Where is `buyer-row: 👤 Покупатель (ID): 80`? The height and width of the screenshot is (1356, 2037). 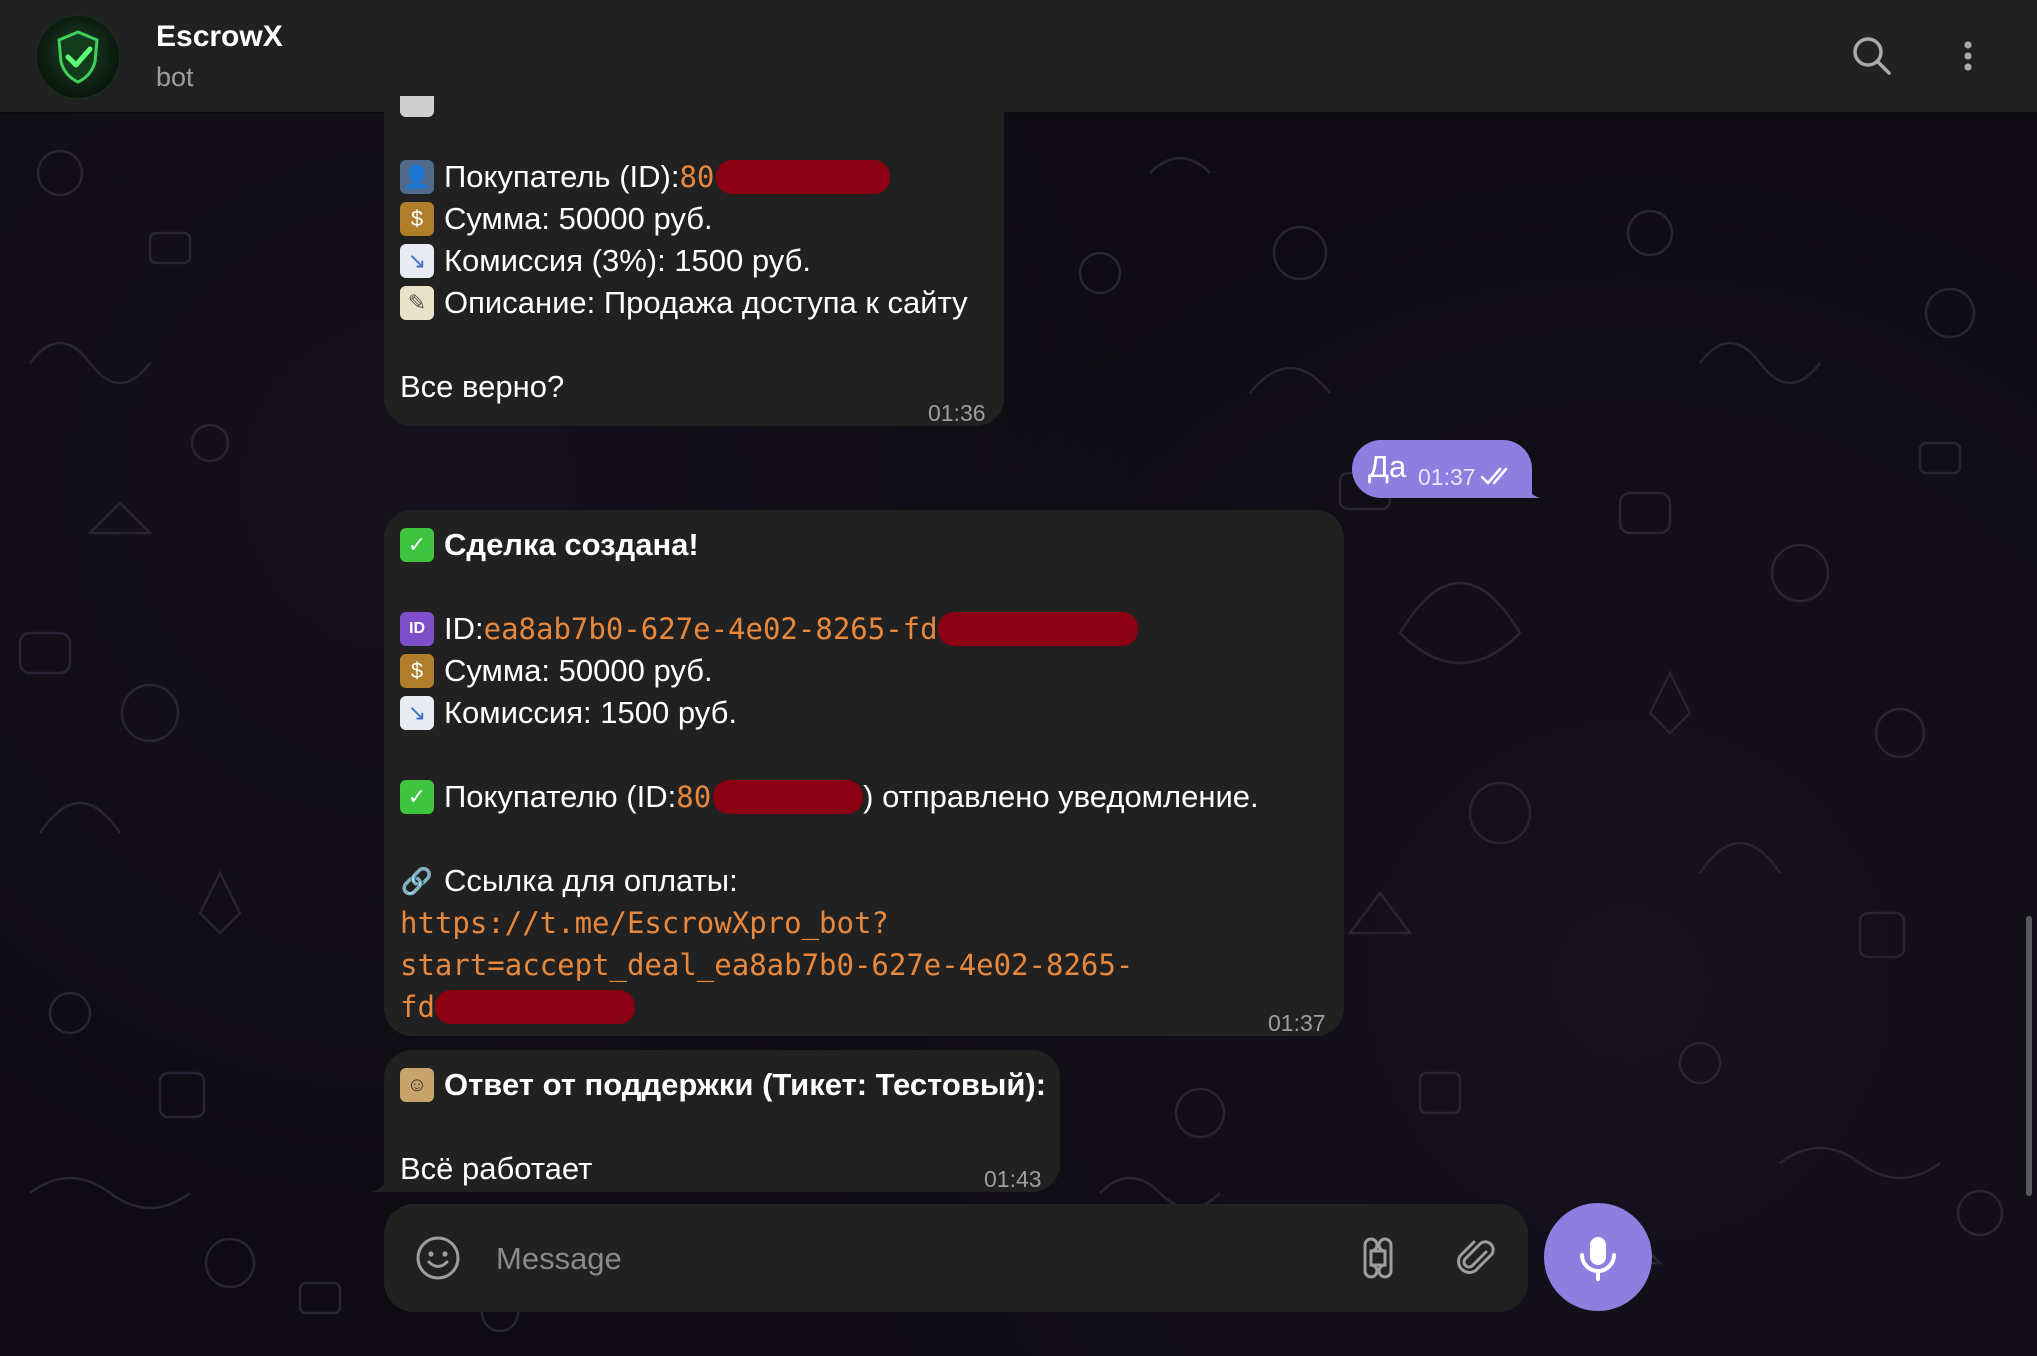 buyer-row: 👤 Покупатель (ID): 80 is located at coordinates (694, 177).